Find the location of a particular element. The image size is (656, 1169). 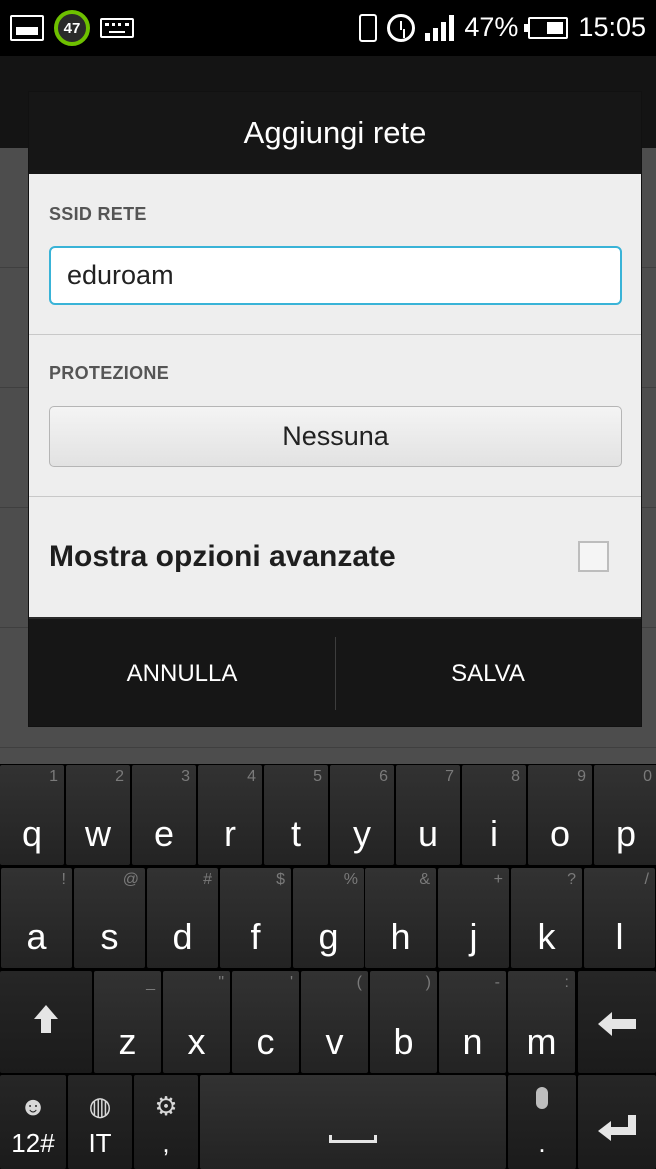

key-t: 5t is located at coordinates (296, 815).